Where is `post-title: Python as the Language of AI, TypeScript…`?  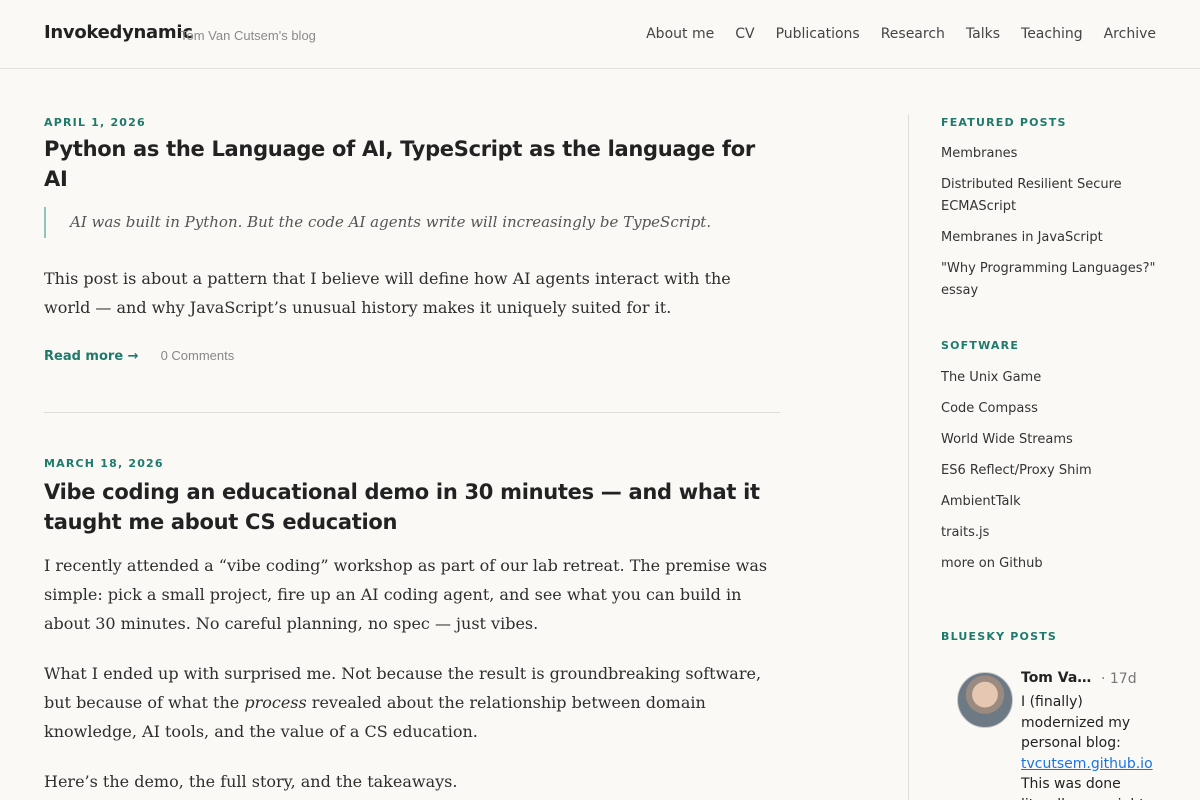
post-title: Python as the Language of AI, TypeScript… is located at coordinates (412, 164).